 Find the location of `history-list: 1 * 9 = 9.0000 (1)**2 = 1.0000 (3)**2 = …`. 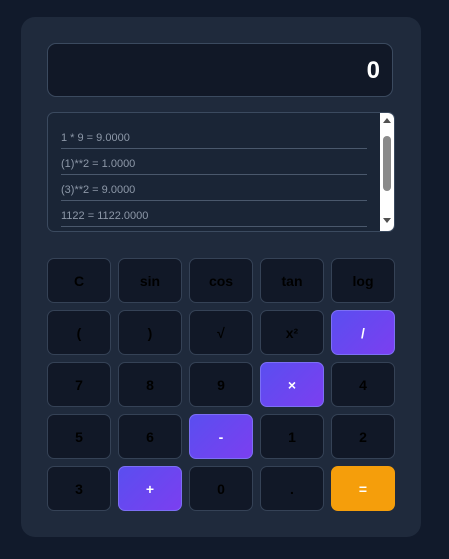

history-list: 1 * 9 = 9.0000 (1)**2 = 1.0000 (3)**2 = … is located at coordinates (214, 175).